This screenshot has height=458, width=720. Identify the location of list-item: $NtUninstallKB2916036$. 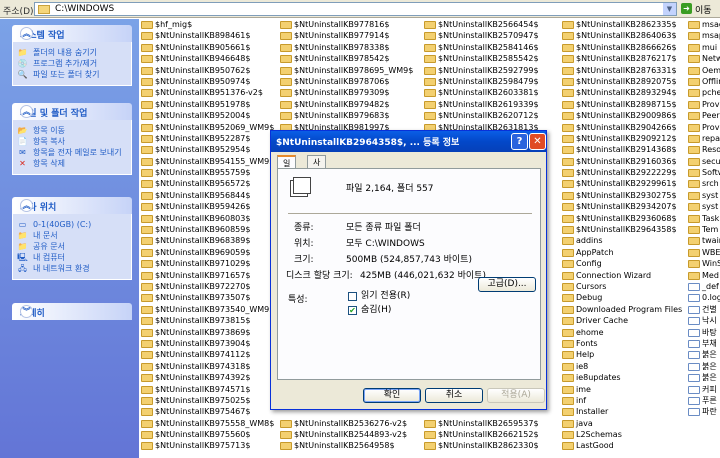
(622, 161).